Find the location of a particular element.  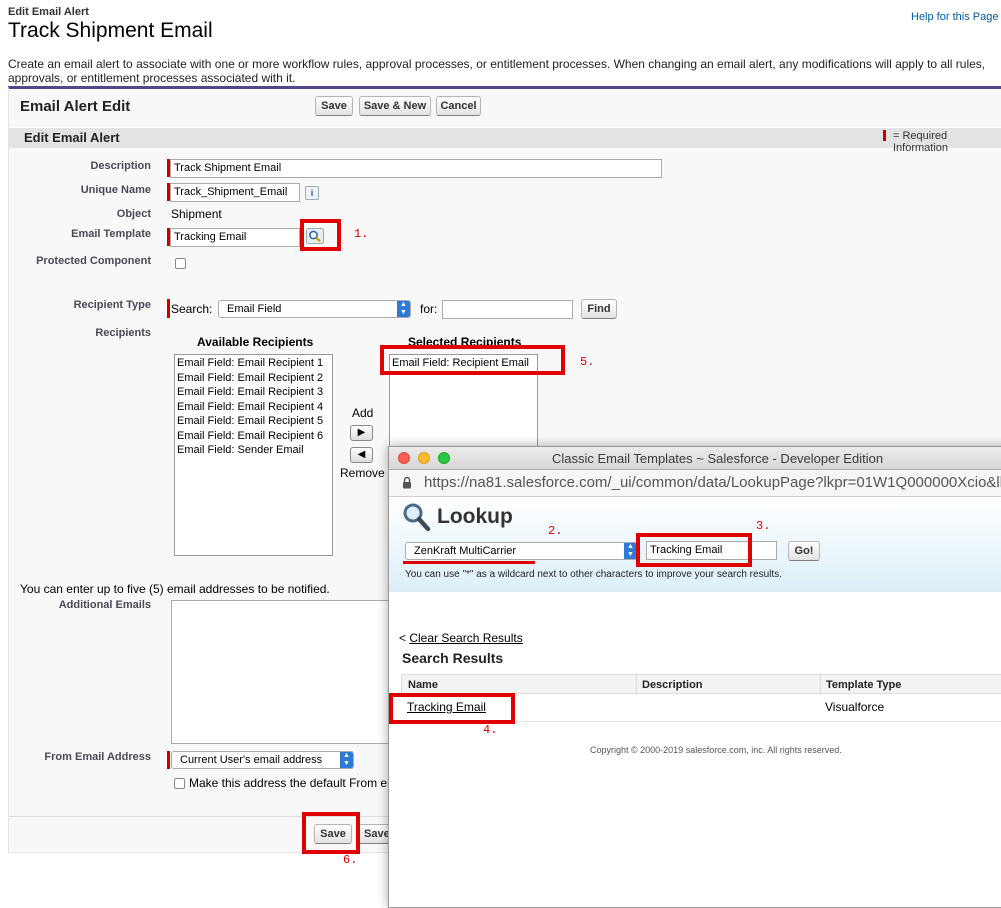

clear-results: < Clear Search Results is located at coordinates (461, 638).